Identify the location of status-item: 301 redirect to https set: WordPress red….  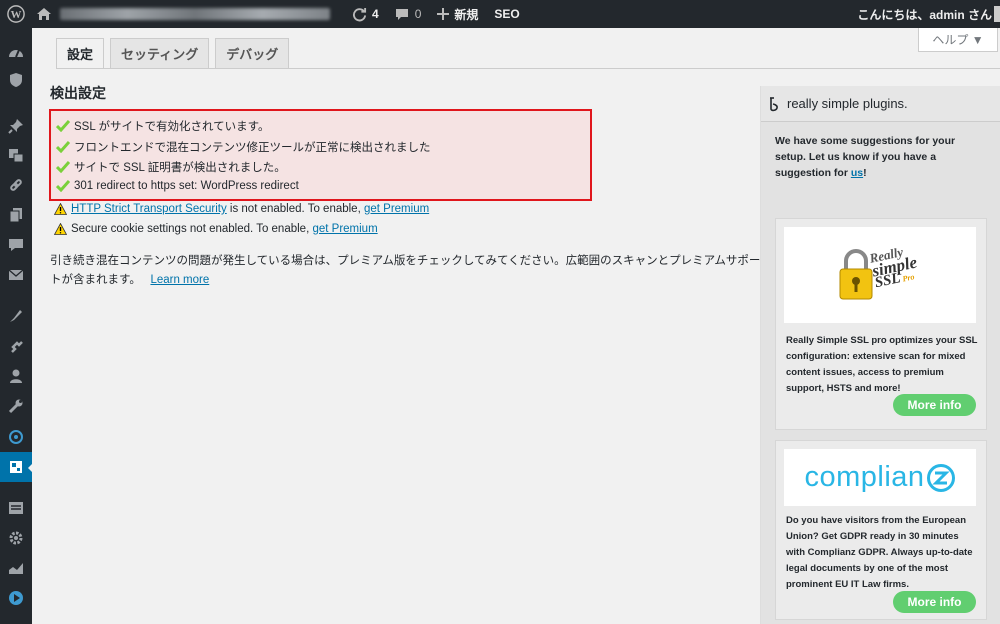
(177, 186).